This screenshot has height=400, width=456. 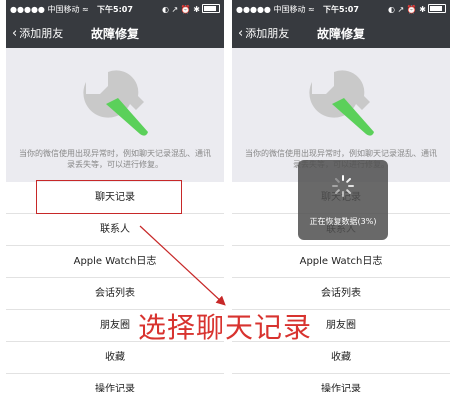 What do you see at coordinates (225, 327) in the screenshot?
I see `instruction-caption: 选择聊天记录` at bounding box center [225, 327].